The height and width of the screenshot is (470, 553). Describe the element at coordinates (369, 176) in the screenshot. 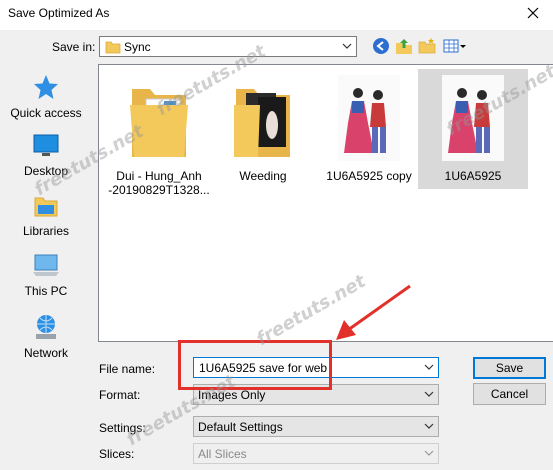

I see `file-name: 1U6A5925 copy` at that location.